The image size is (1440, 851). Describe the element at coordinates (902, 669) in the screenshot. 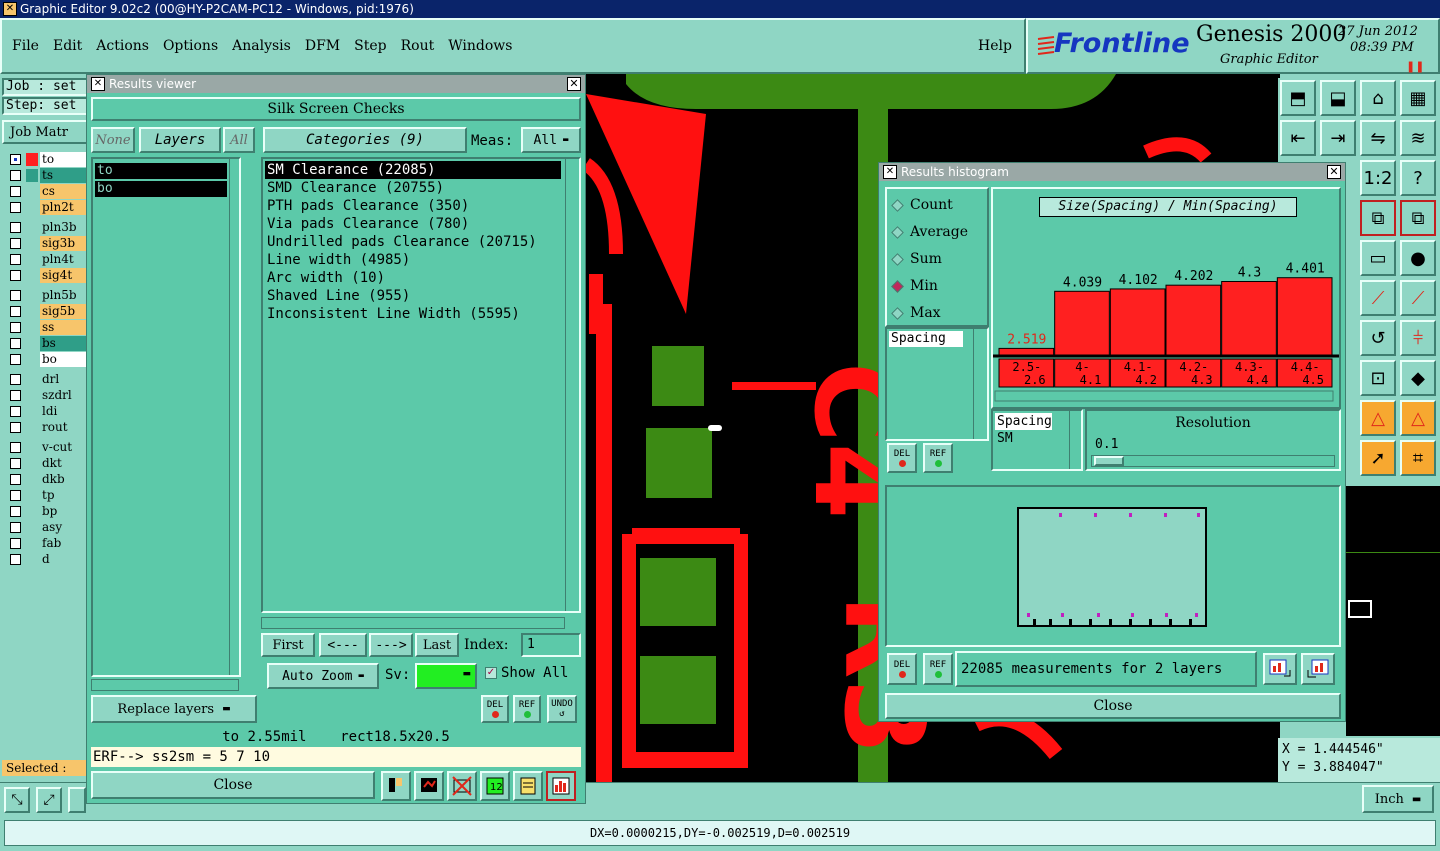

I see `preview-del-button: DEL` at that location.